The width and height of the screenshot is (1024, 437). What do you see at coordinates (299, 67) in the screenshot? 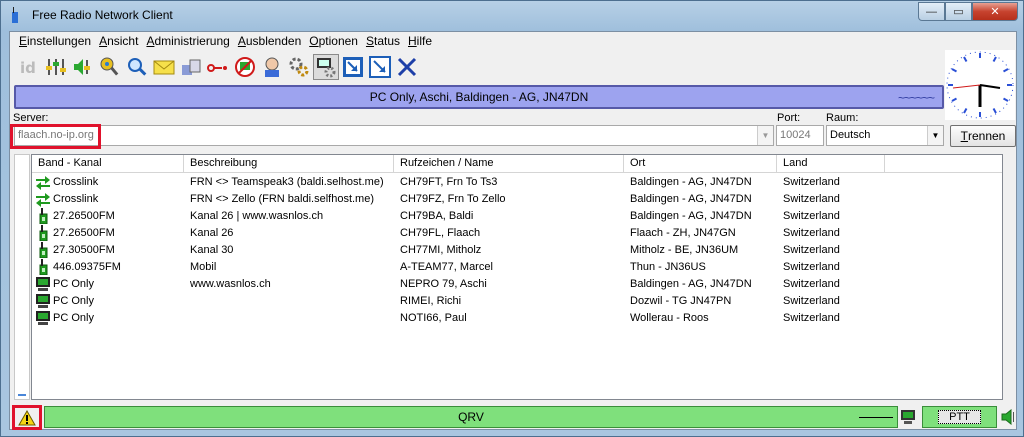
I see `gears-icon` at bounding box center [299, 67].